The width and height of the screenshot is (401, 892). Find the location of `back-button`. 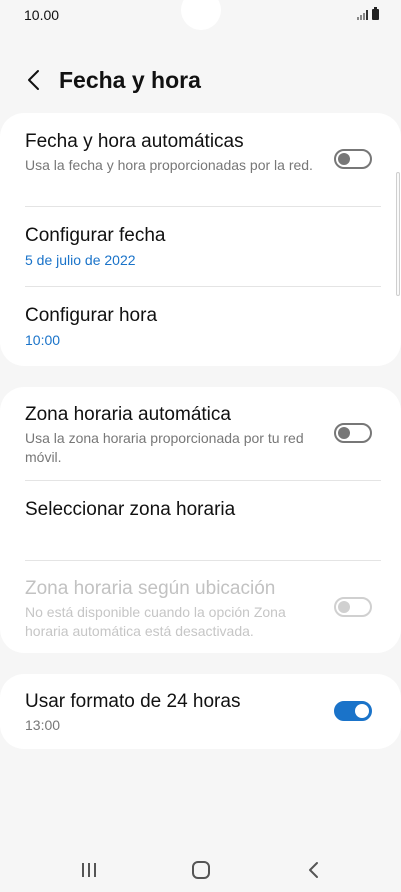

back-button is located at coordinates (34, 80).